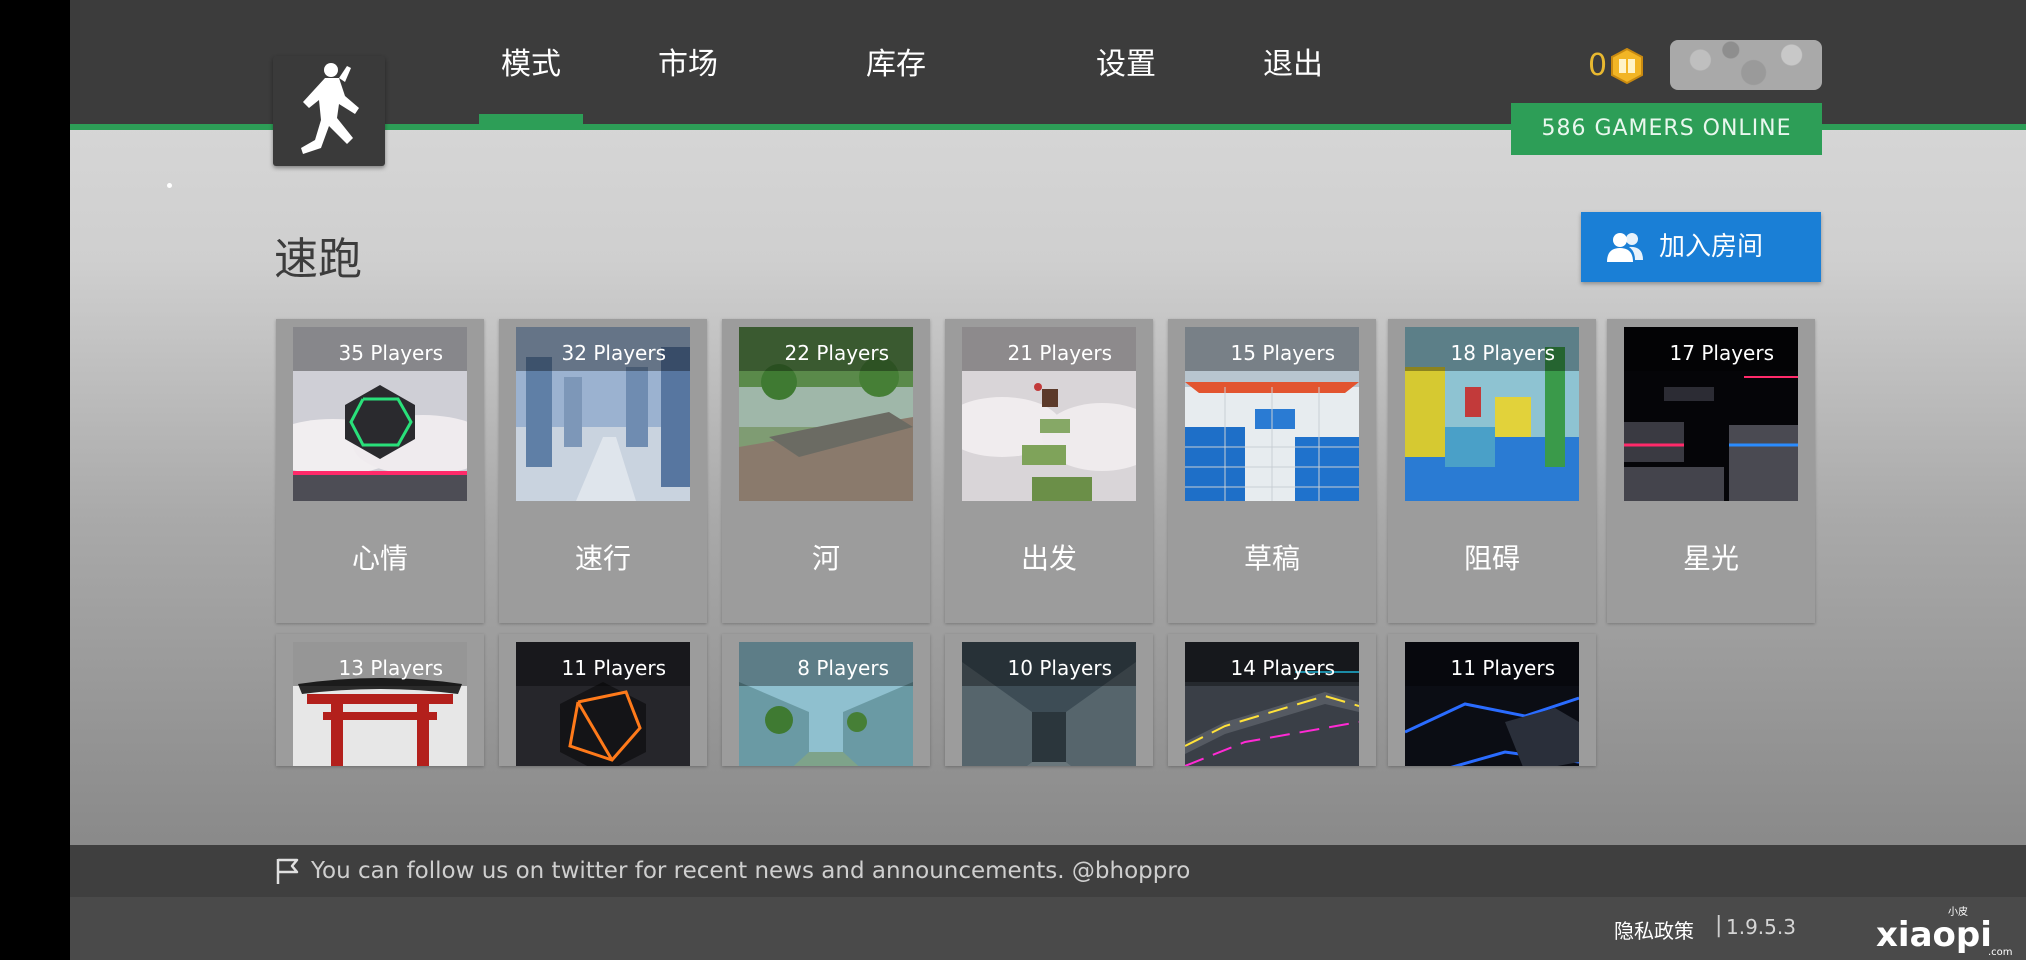  I want to click on player-count: 15 Players, so click(1272, 349).